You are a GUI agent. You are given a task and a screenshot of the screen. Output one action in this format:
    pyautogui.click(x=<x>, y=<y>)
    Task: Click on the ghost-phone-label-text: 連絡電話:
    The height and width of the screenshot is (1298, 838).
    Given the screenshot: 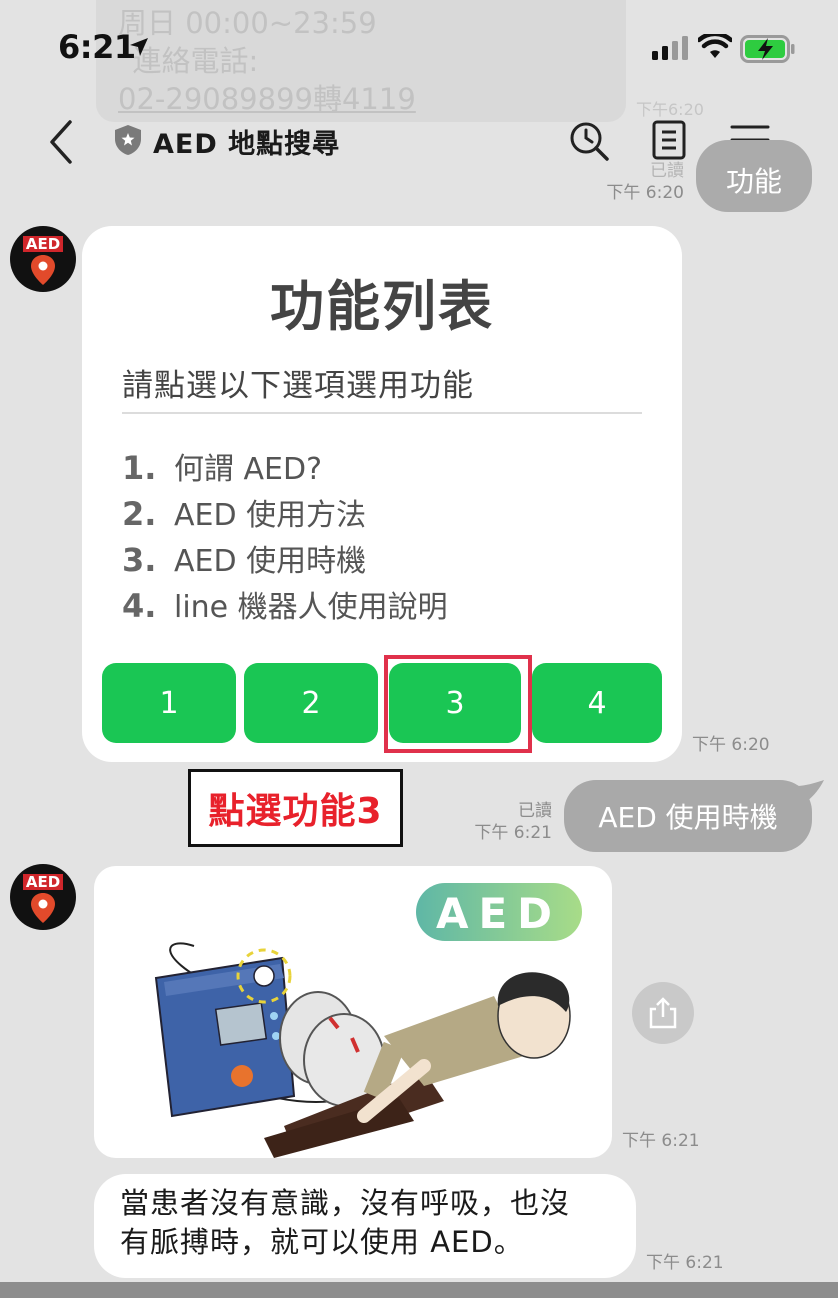 What is the action you would take?
    pyautogui.click(x=195, y=61)
    